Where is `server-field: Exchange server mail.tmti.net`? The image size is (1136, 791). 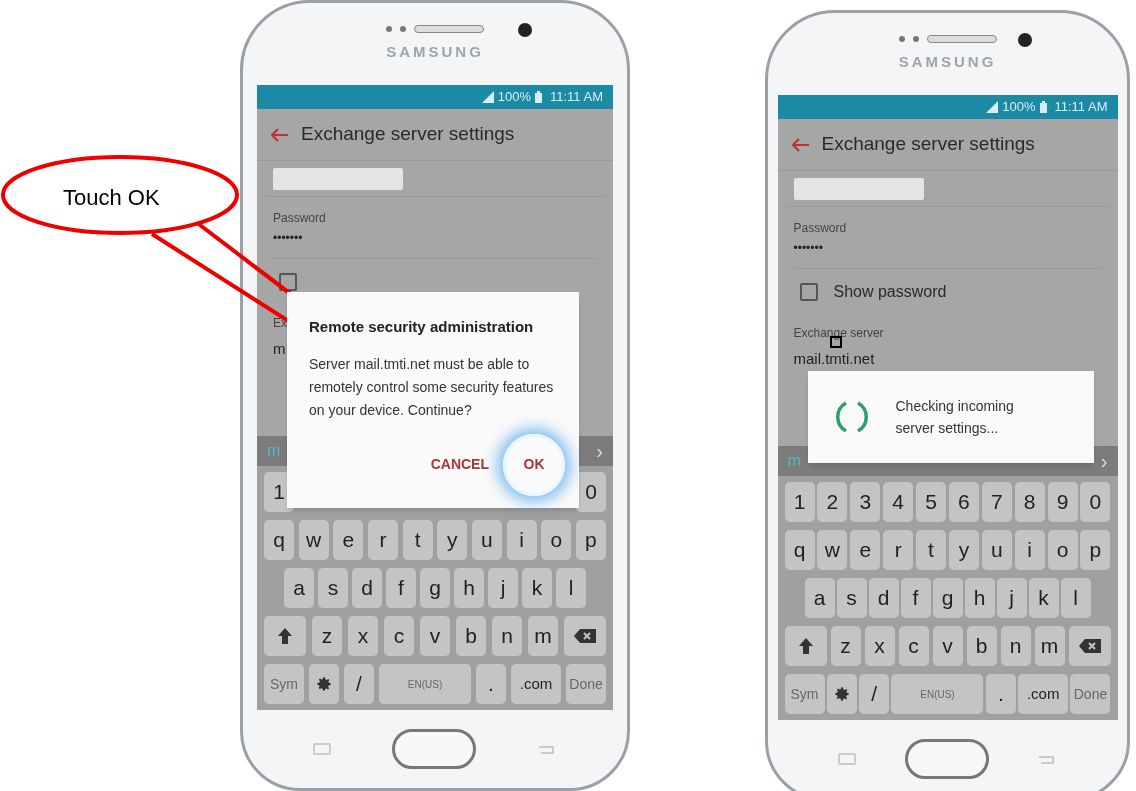
server-field: Exchange server mail.tmti.net is located at coordinates (947, 346).